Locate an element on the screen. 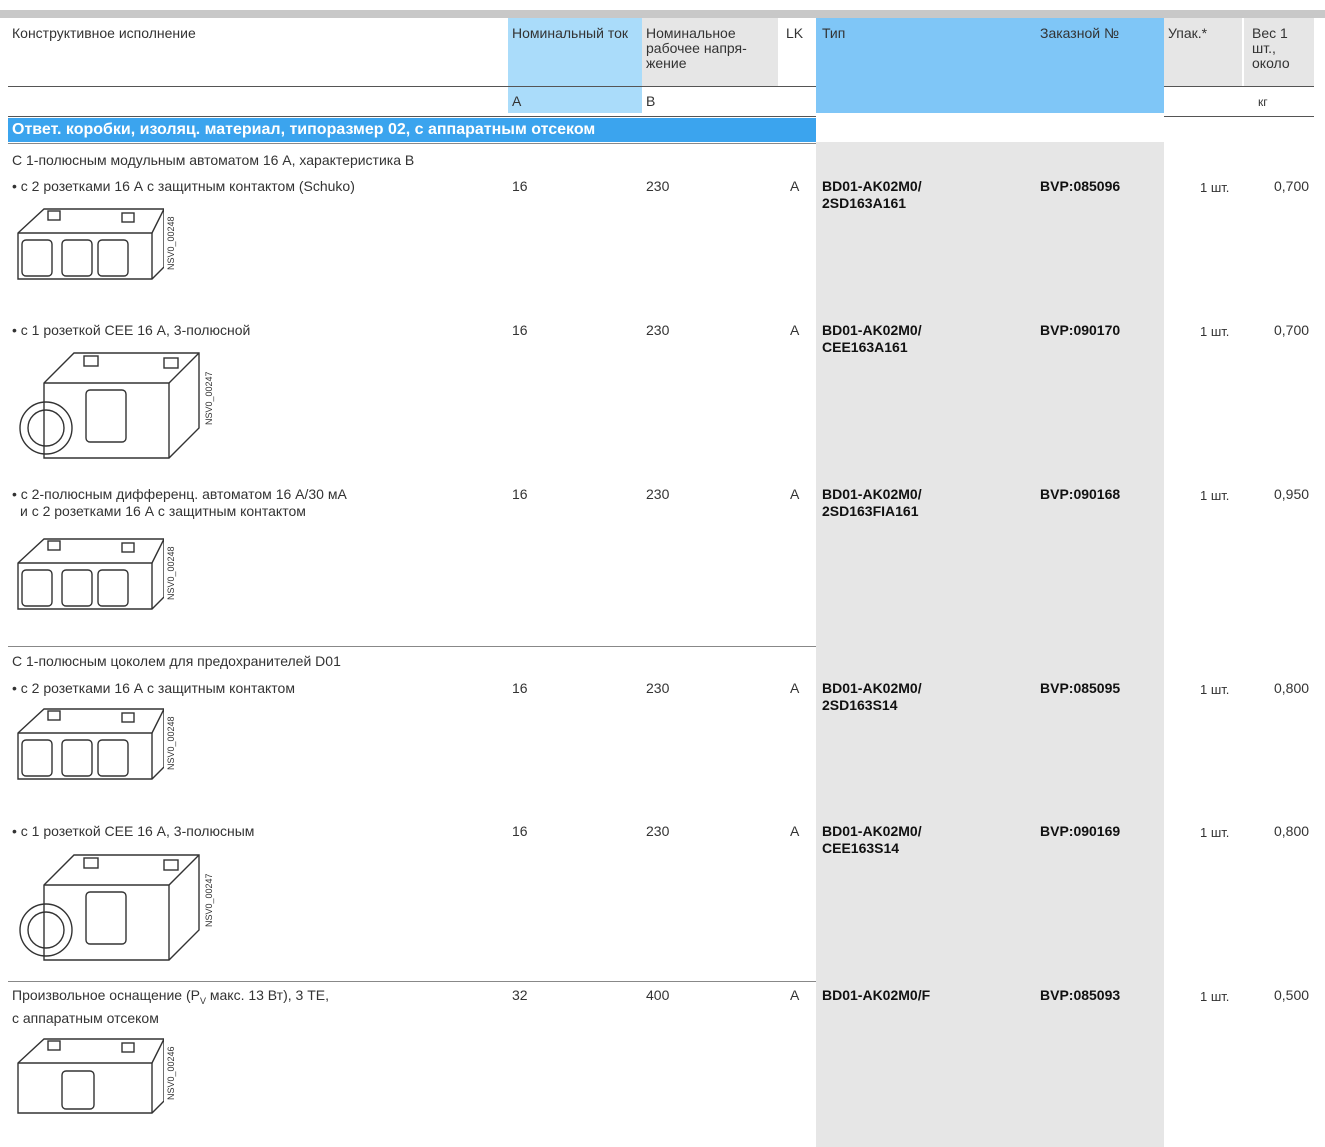 This screenshot has width=1325, height=1147. header-type: Тип is located at coordinates (834, 33).